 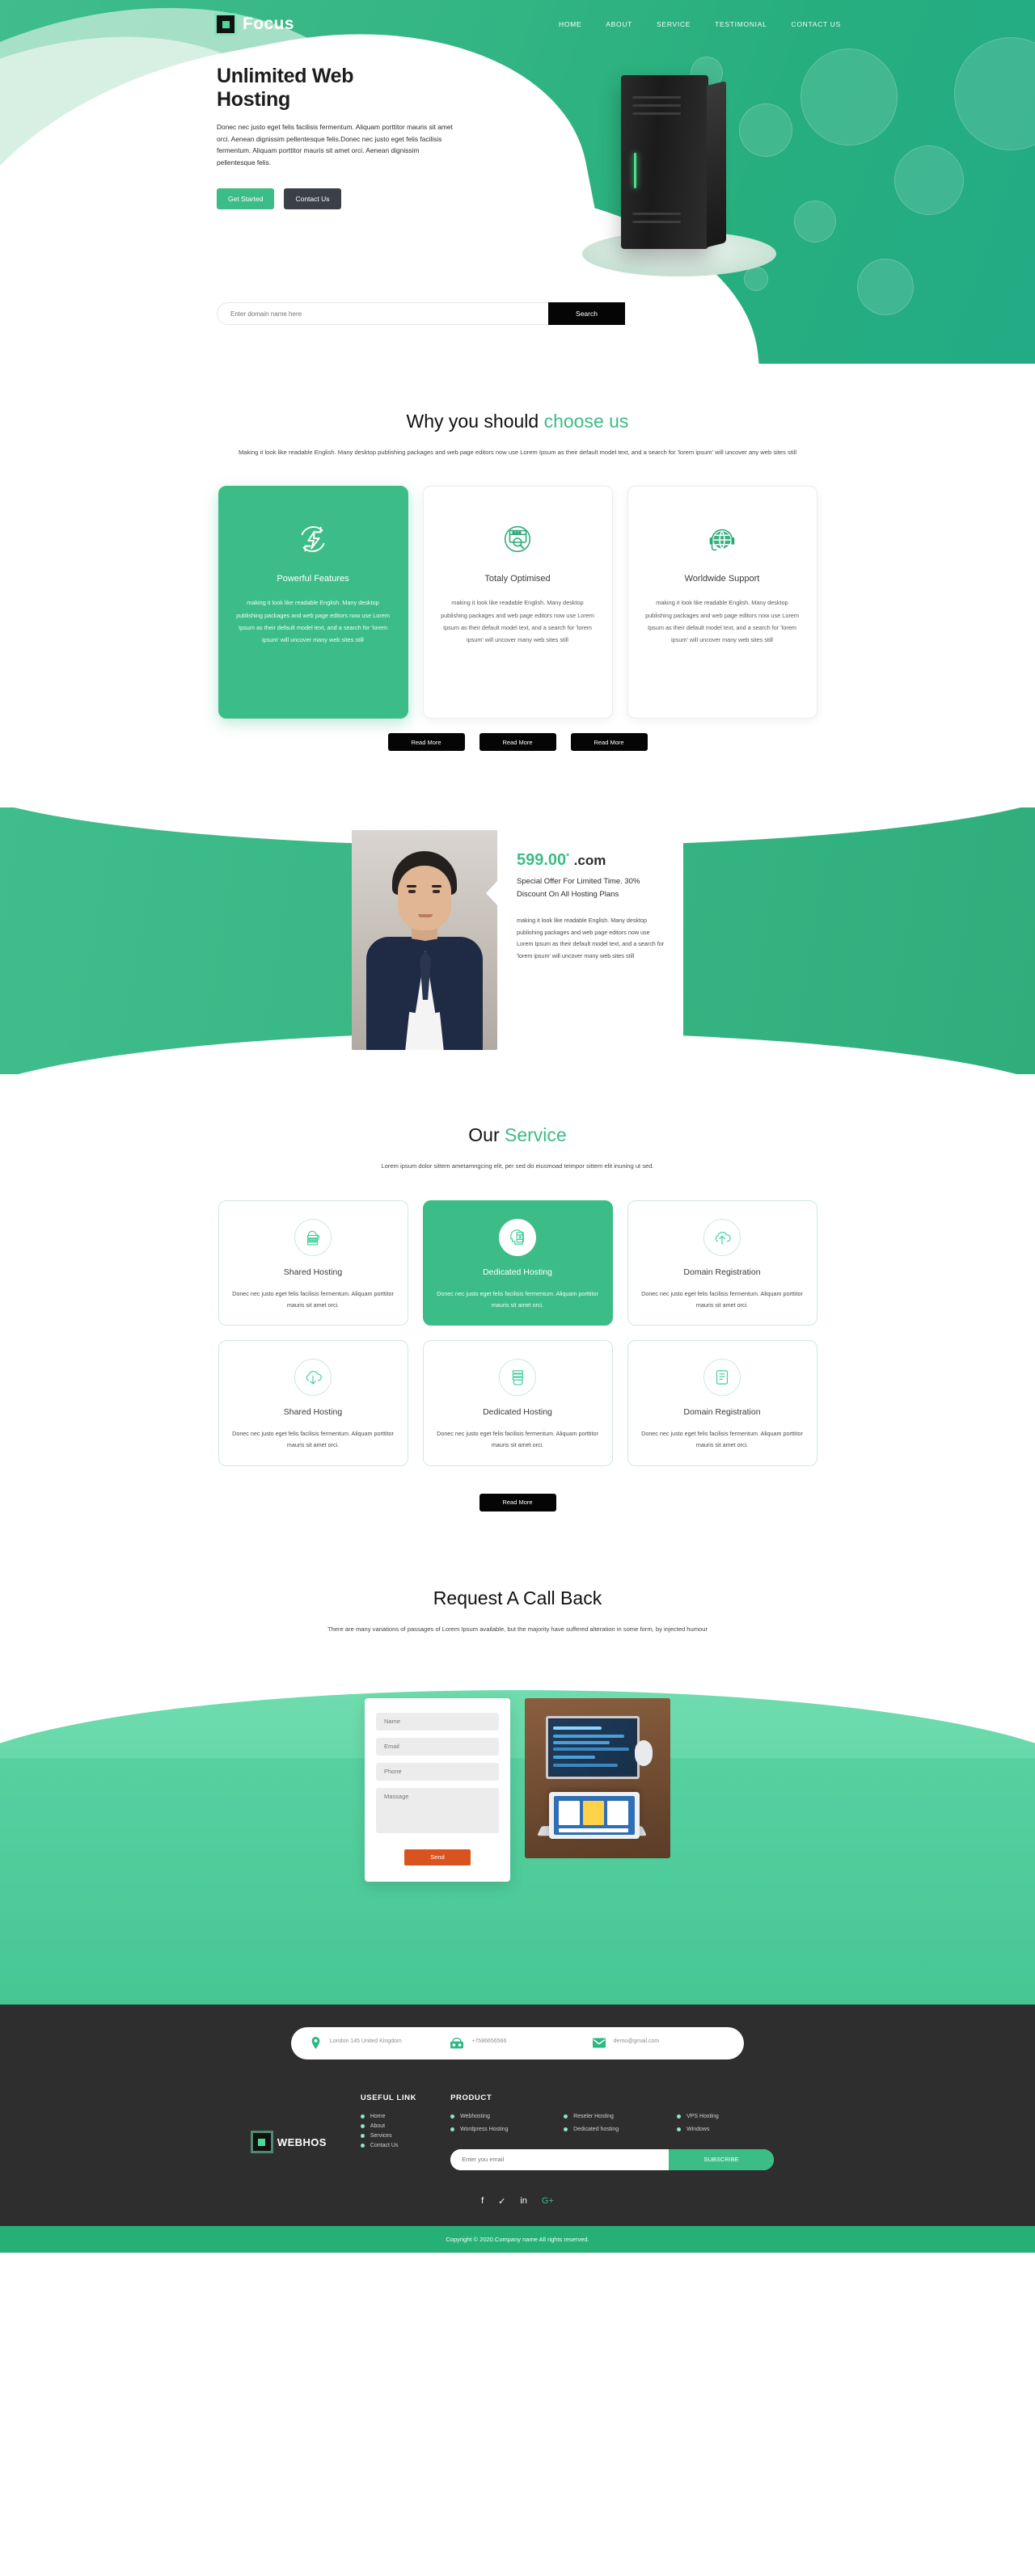 I want to click on nav-item-home: HOME, so click(x=570, y=24).